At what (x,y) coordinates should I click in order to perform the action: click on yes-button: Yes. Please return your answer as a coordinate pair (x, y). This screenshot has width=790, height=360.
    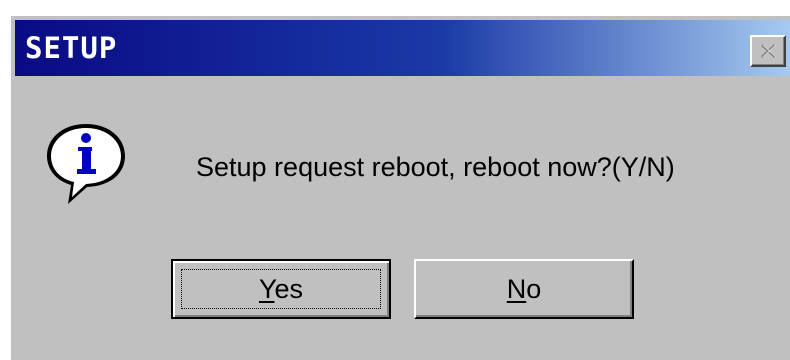
    Looking at the image, I should click on (281, 289).